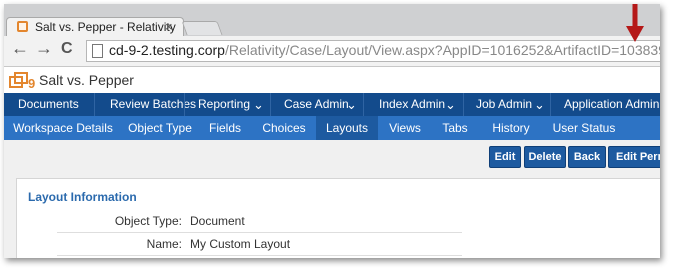 Image resolution: width=674 pixels, height=268 pixels. Describe the element at coordinates (584, 128) in the screenshot. I see `tab-user-status: User Status` at that location.